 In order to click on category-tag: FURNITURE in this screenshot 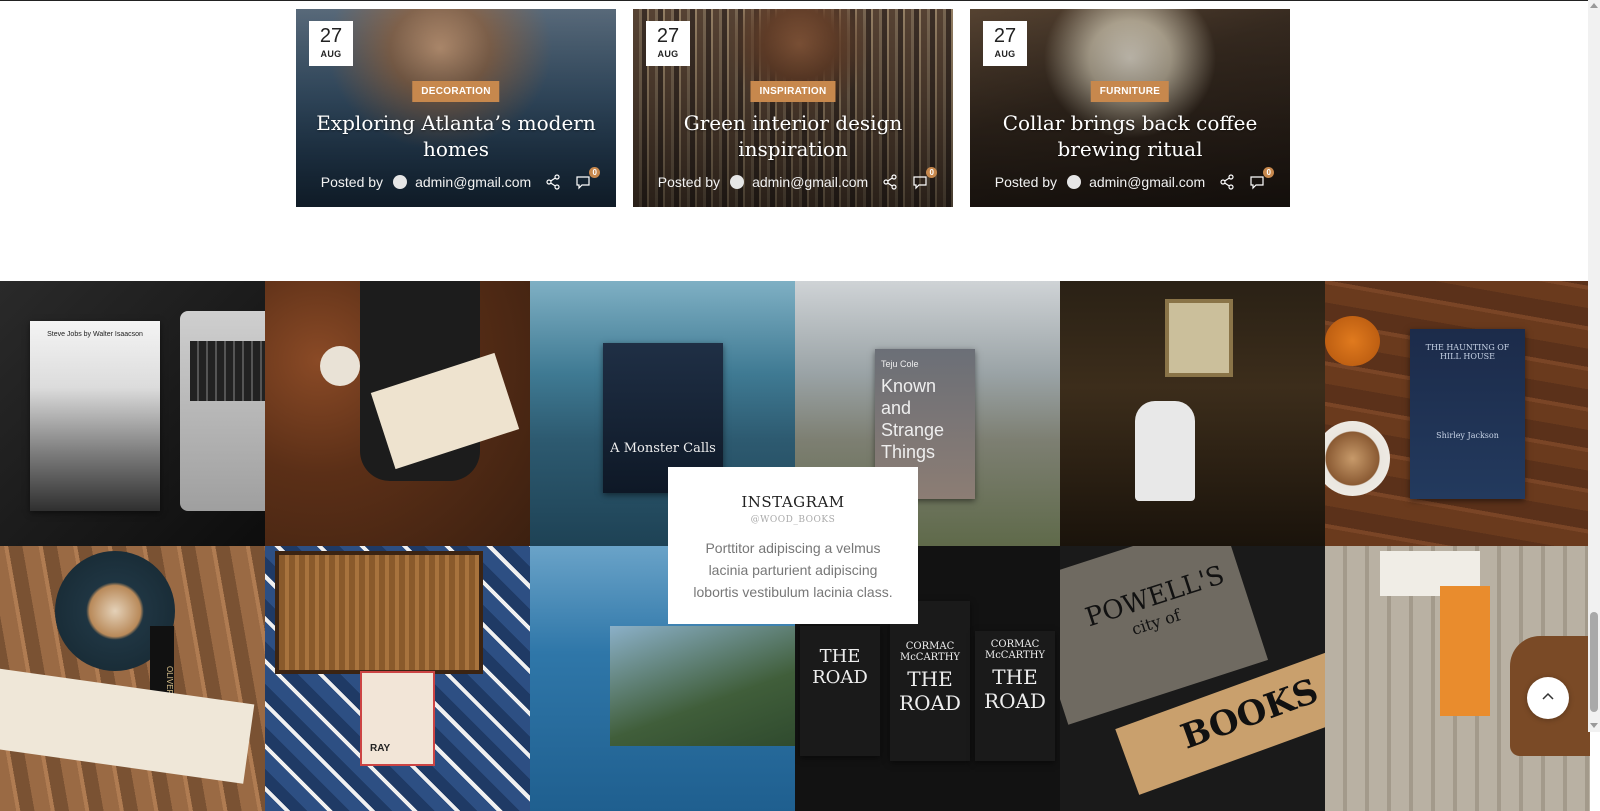, I will do `click(1130, 91)`.